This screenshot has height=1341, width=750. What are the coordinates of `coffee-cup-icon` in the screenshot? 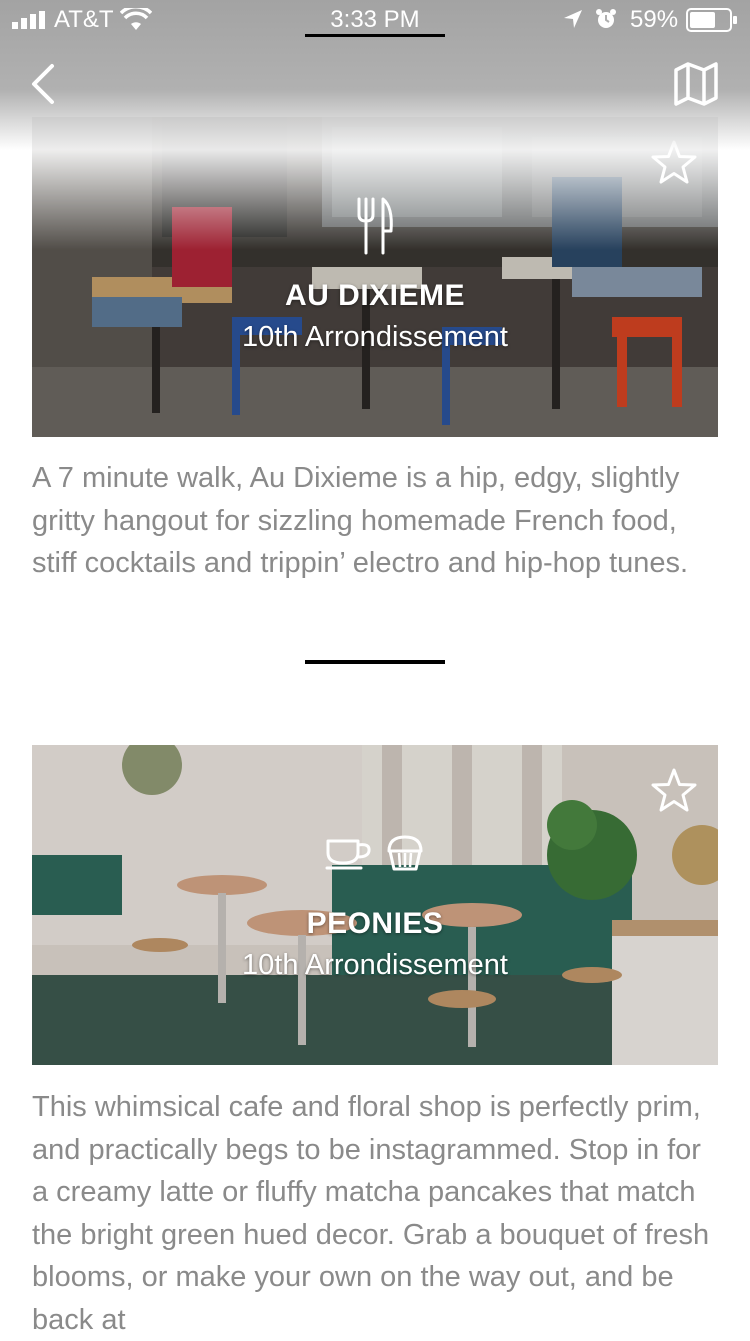 It's located at (348, 854).